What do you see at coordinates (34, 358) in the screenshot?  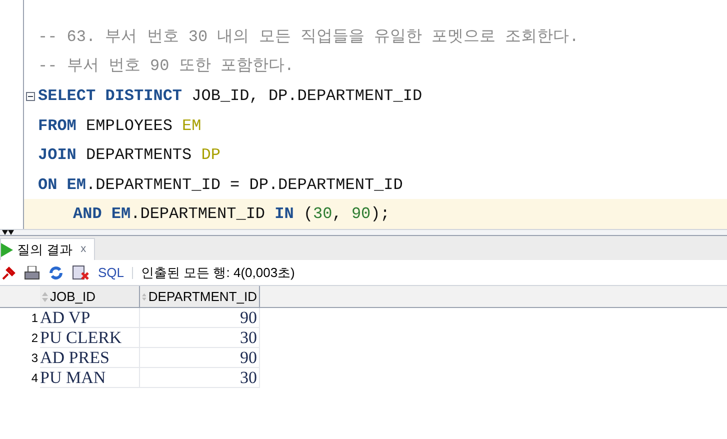 I see `row-number: 3` at bounding box center [34, 358].